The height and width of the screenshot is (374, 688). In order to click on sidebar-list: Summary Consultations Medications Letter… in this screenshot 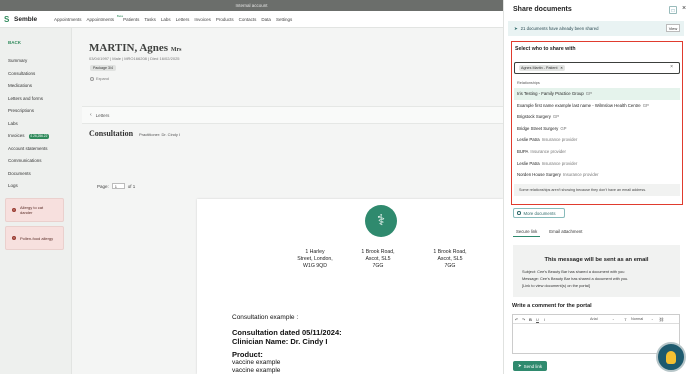, I will do `click(35, 124)`.